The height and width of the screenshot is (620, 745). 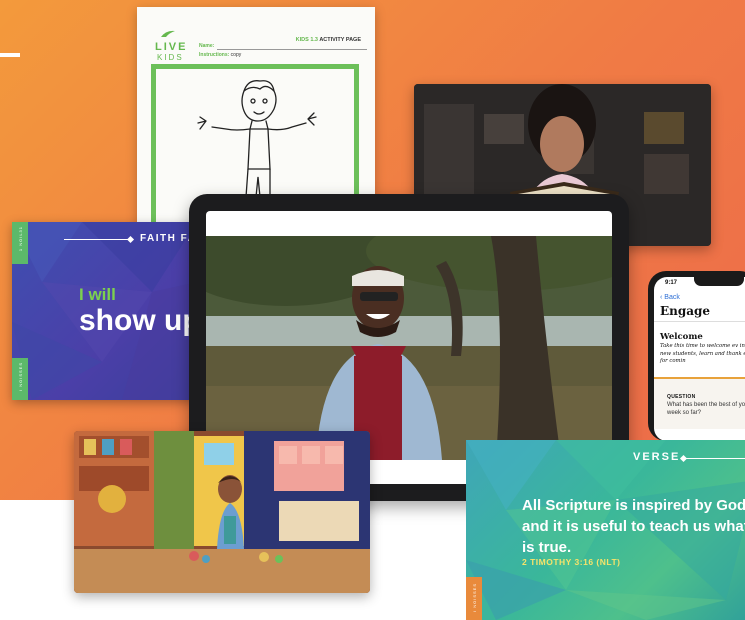 I want to click on name-line, so click(x=292, y=49).